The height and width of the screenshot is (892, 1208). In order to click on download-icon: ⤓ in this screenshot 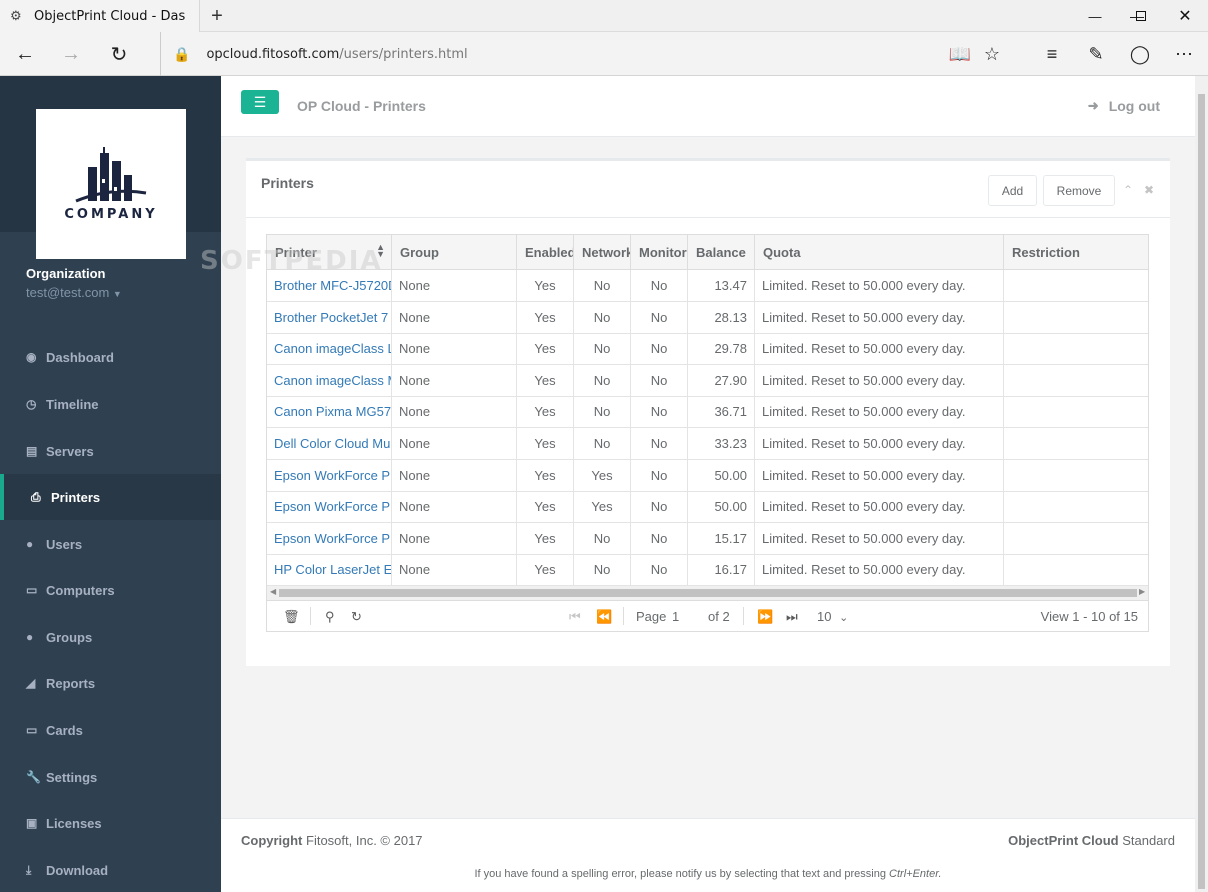, I will do `click(29, 869)`.